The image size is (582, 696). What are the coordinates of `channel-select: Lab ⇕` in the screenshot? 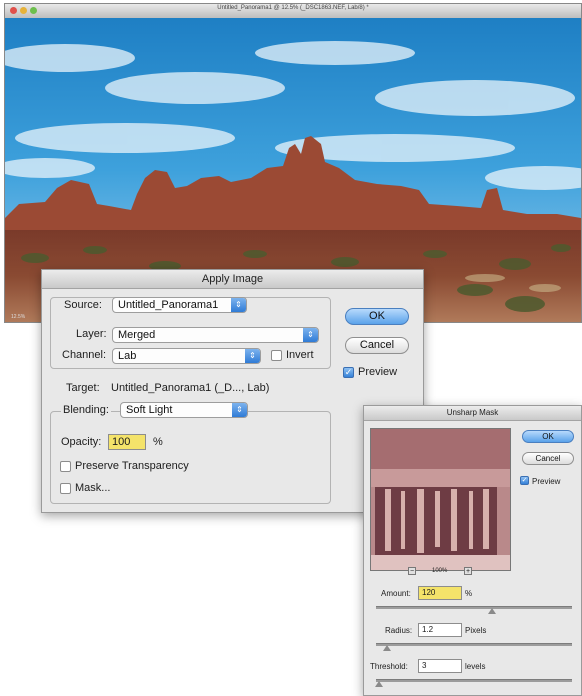 It's located at (186, 356).